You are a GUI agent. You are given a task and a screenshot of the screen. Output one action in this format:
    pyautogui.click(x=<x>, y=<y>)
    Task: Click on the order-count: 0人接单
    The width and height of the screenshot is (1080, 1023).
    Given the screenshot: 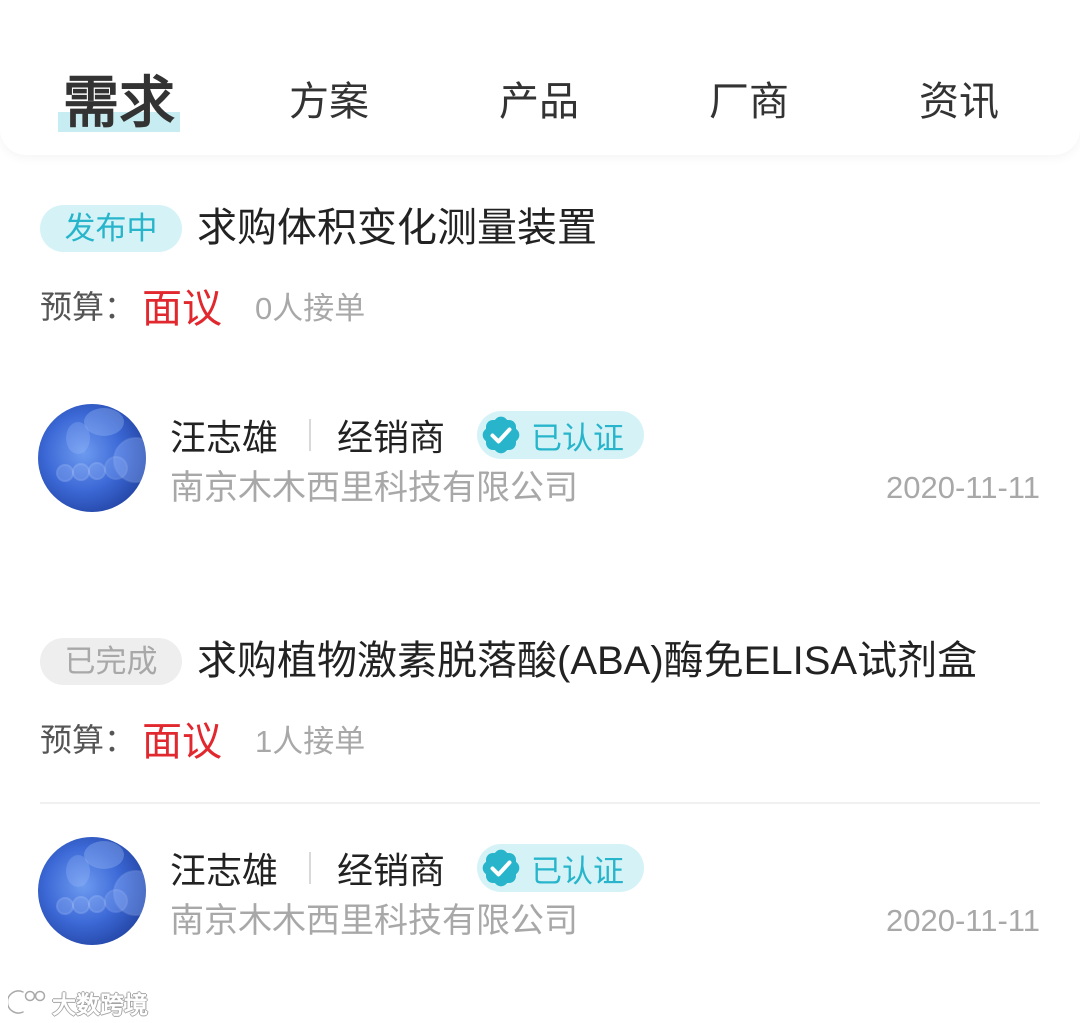 What is the action you would take?
    pyautogui.click(x=310, y=308)
    